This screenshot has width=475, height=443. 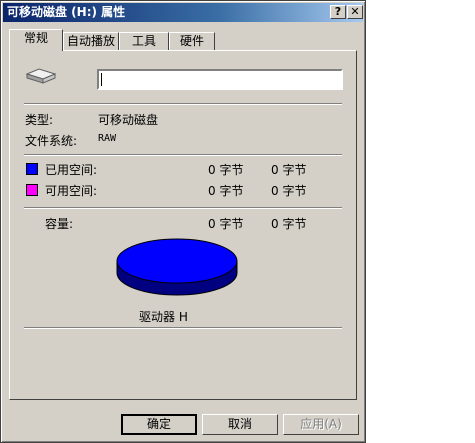 I want to click on text-caret, so click(x=101, y=79).